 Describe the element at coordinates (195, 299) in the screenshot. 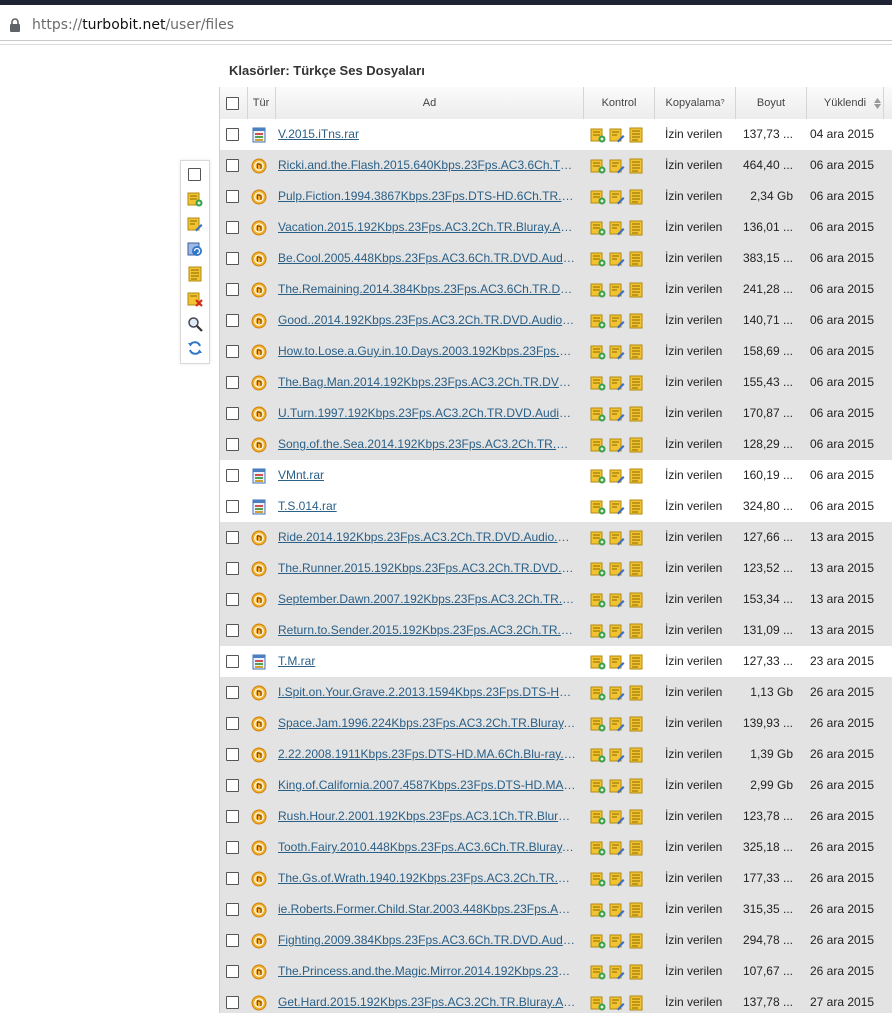

I see `delete-icon` at that location.